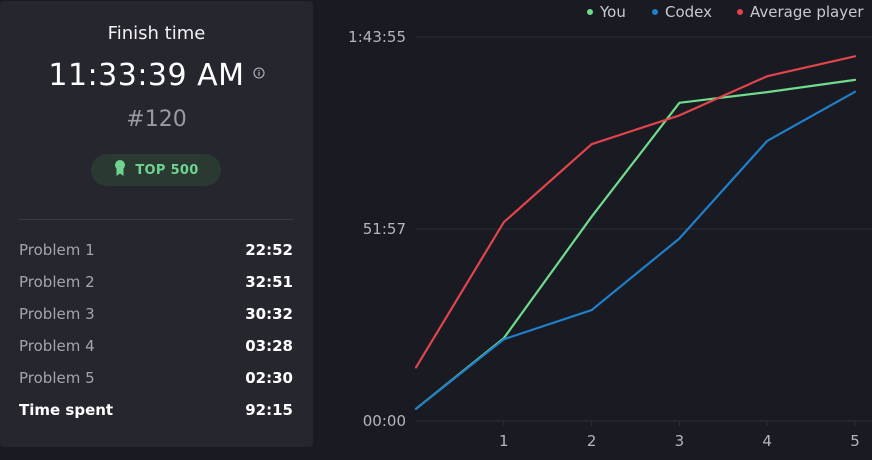 Image resolution: width=872 pixels, height=460 pixels. I want to click on total-time-label: Time spent, so click(66, 410).